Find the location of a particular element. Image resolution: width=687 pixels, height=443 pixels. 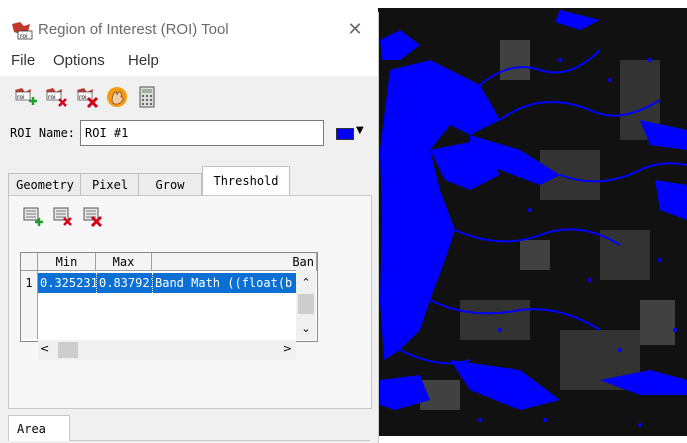

tab-area: Area is located at coordinates (39, 428).